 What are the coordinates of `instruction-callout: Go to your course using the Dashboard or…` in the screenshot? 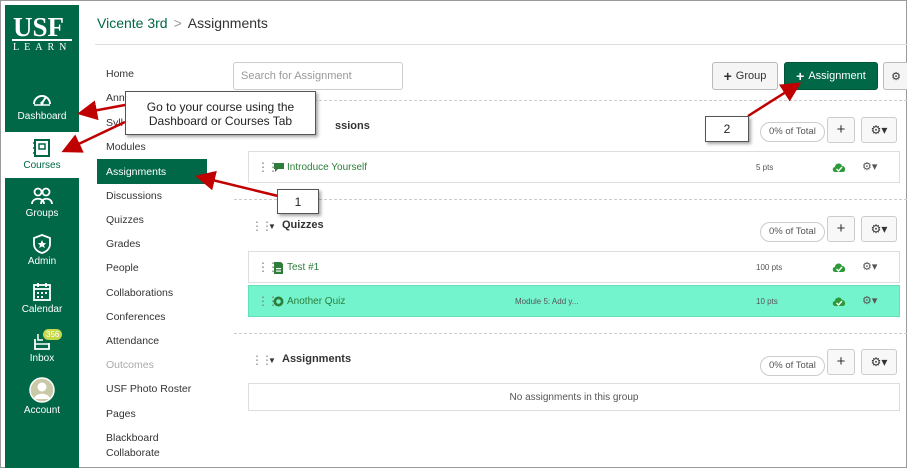 It's located at (220, 113).